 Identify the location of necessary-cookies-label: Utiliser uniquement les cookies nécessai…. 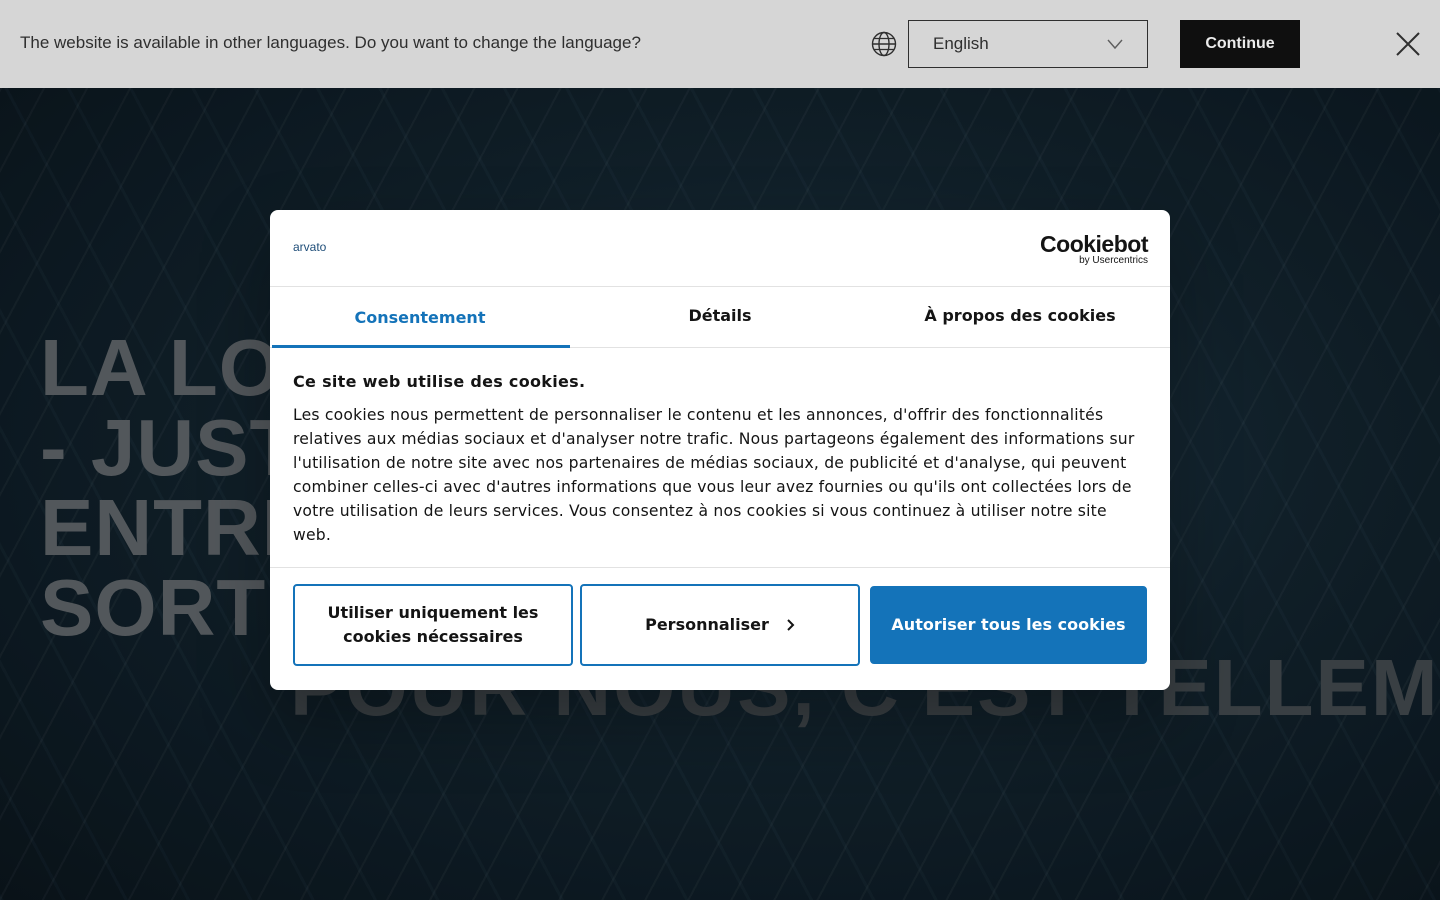
(433, 624).